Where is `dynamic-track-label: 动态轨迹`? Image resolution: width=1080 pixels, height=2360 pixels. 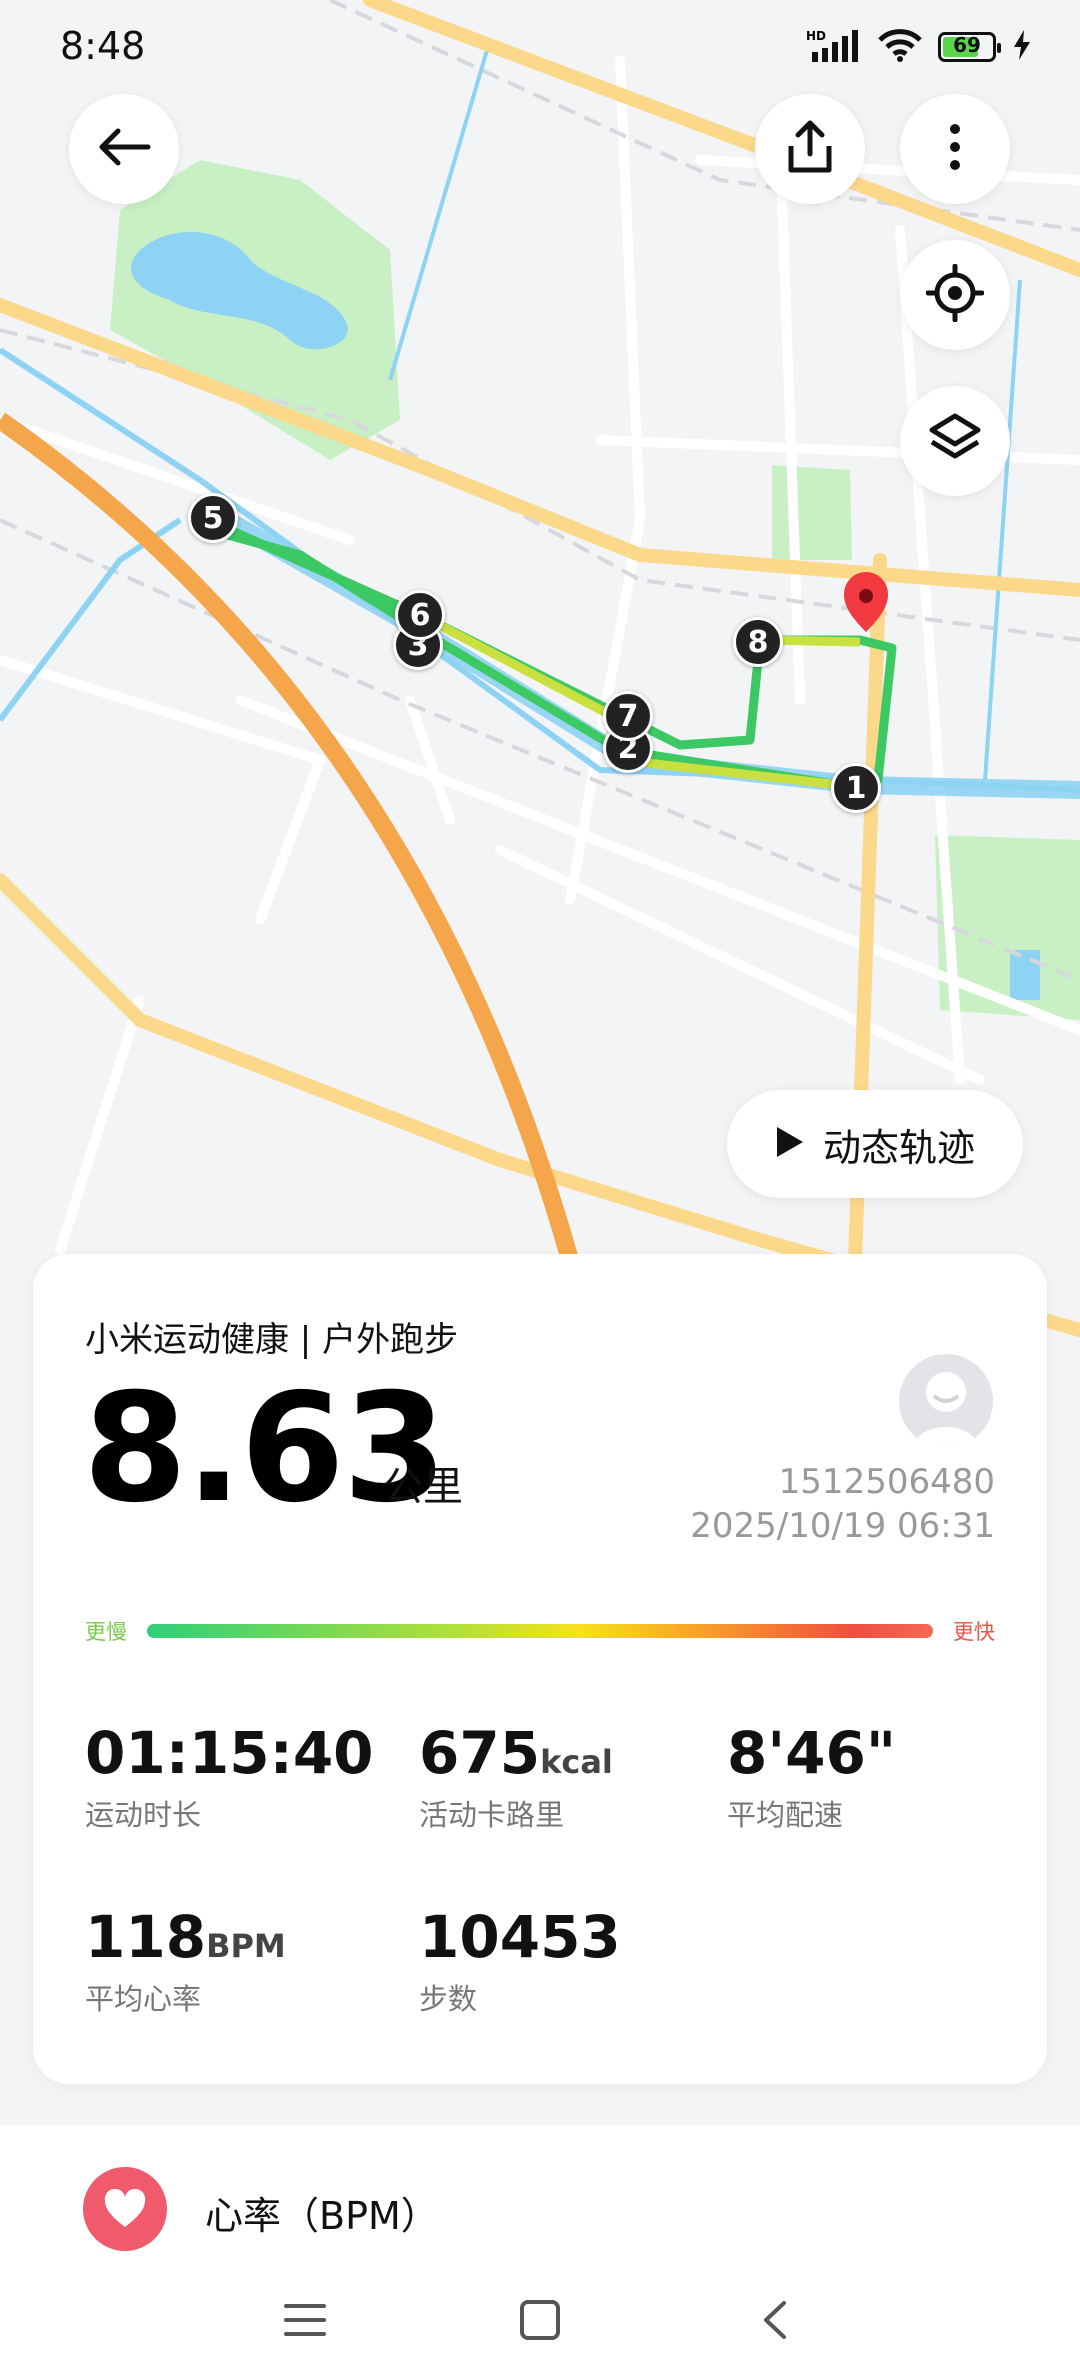
dynamic-track-label: 动态轨迹 is located at coordinates (898, 1147).